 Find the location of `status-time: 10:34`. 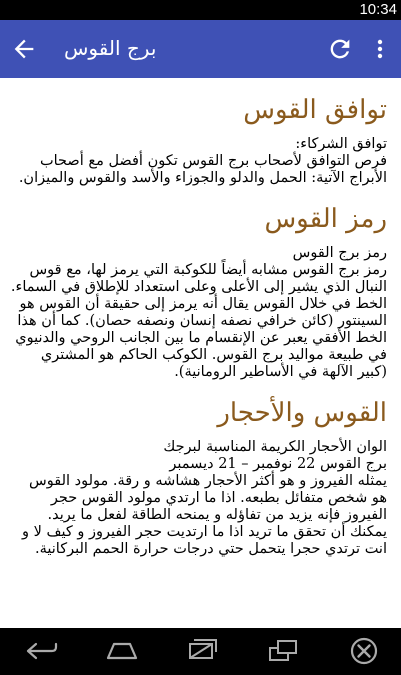

status-time: 10:34 is located at coordinates (378, 9).